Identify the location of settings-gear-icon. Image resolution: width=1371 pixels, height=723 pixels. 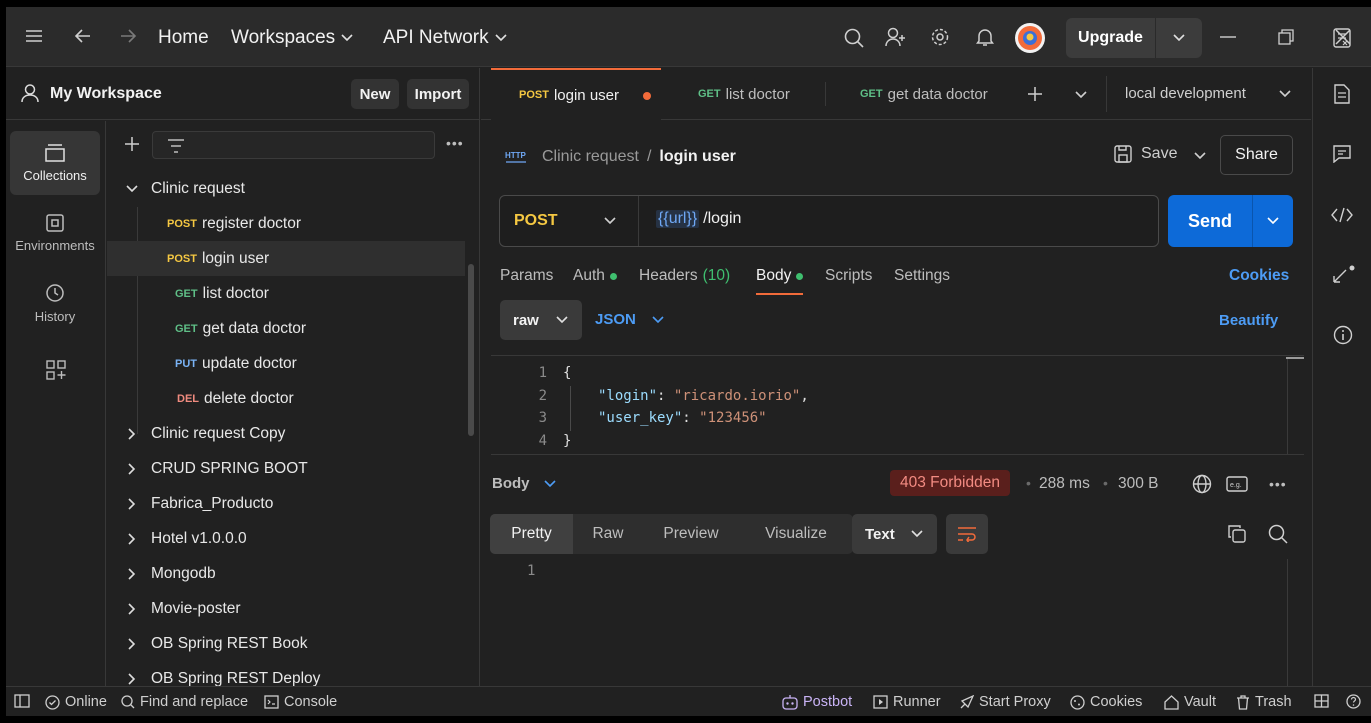
(940, 37).